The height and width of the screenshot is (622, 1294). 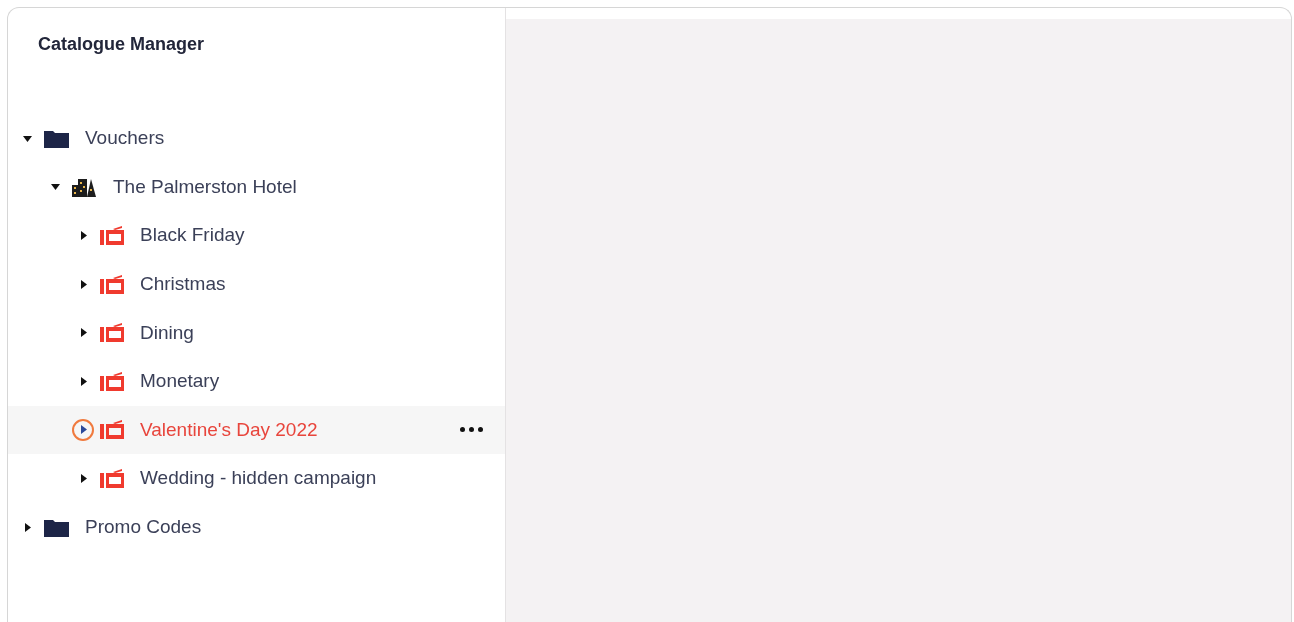 What do you see at coordinates (256, 381) in the screenshot?
I see `tree-item: Monetary` at bounding box center [256, 381].